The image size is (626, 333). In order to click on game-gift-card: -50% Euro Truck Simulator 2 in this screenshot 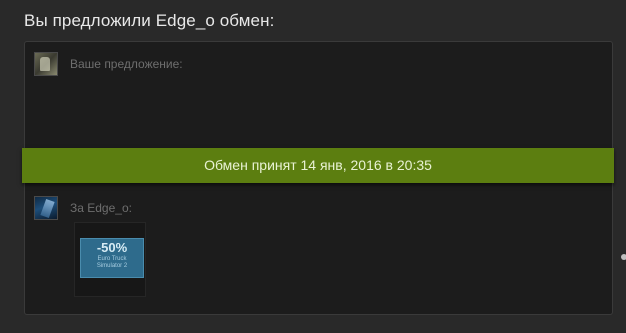, I will do `click(112, 258)`.